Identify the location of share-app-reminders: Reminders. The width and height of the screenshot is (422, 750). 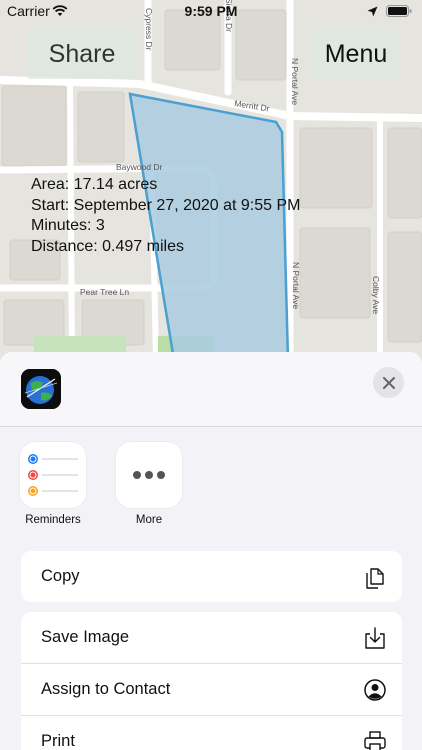
(53, 484).